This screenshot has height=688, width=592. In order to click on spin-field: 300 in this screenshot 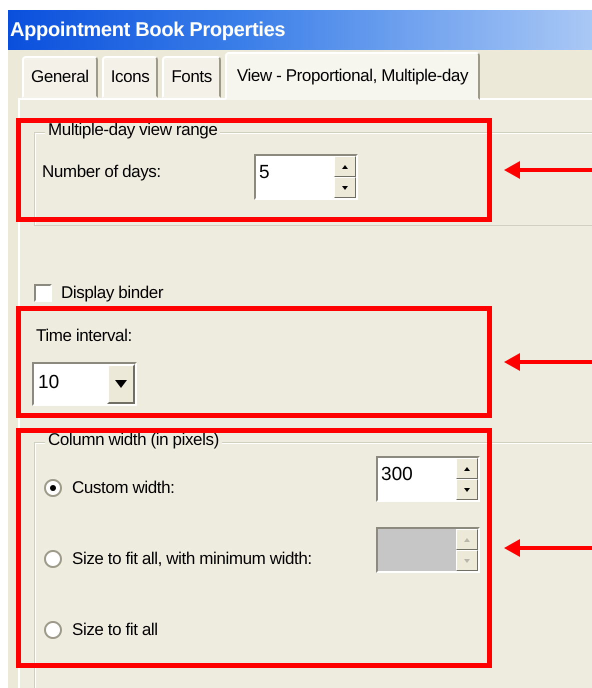, I will do `click(428, 479)`.